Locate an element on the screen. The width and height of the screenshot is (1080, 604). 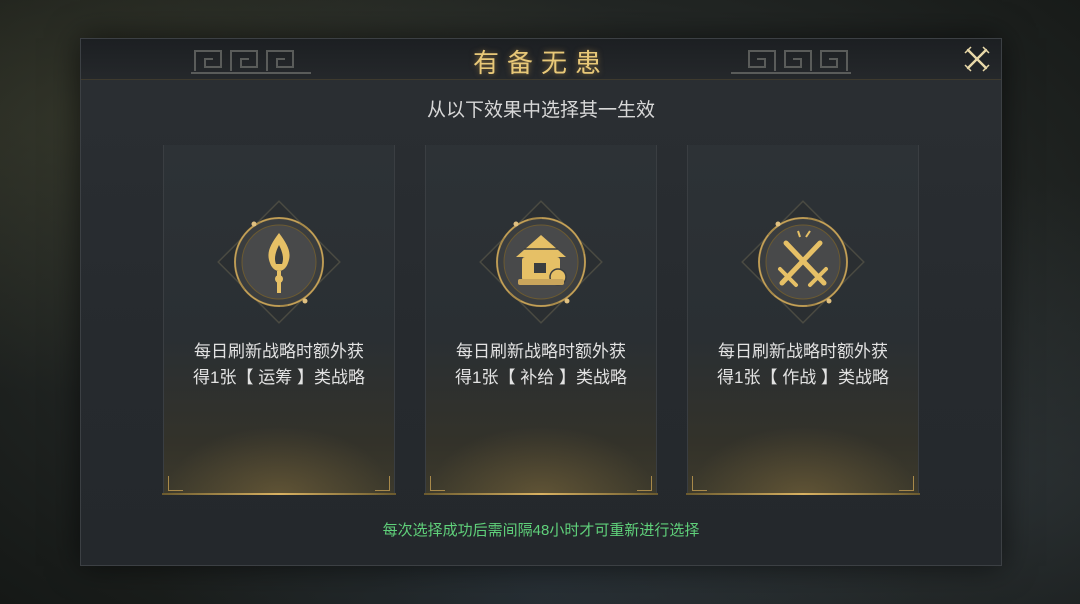
card-desc-line: 得1张【 运筹 】类战略 is located at coordinates (279, 377).